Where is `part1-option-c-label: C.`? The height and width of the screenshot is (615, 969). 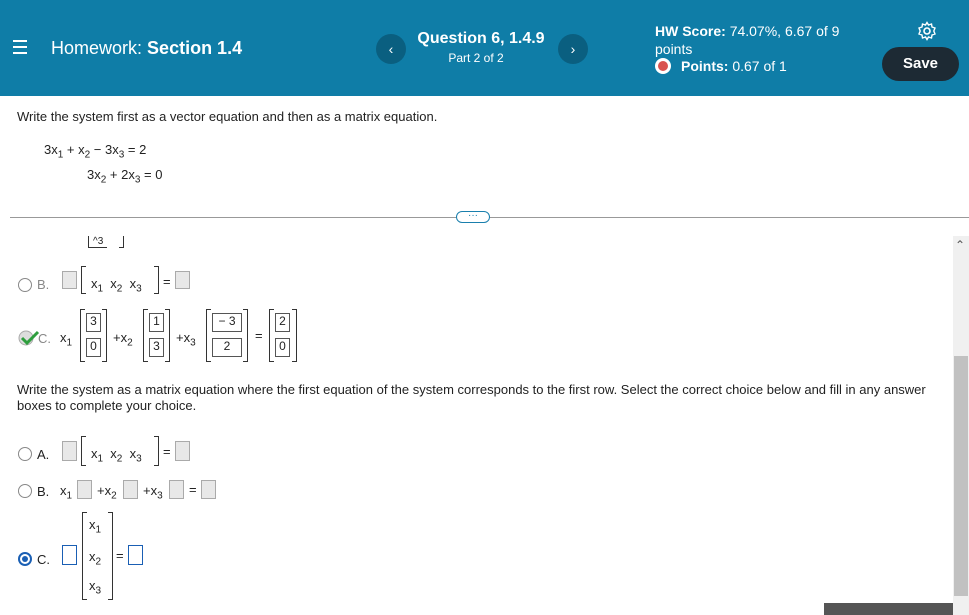 part1-option-c-label: C. is located at coordinates (44, 338).